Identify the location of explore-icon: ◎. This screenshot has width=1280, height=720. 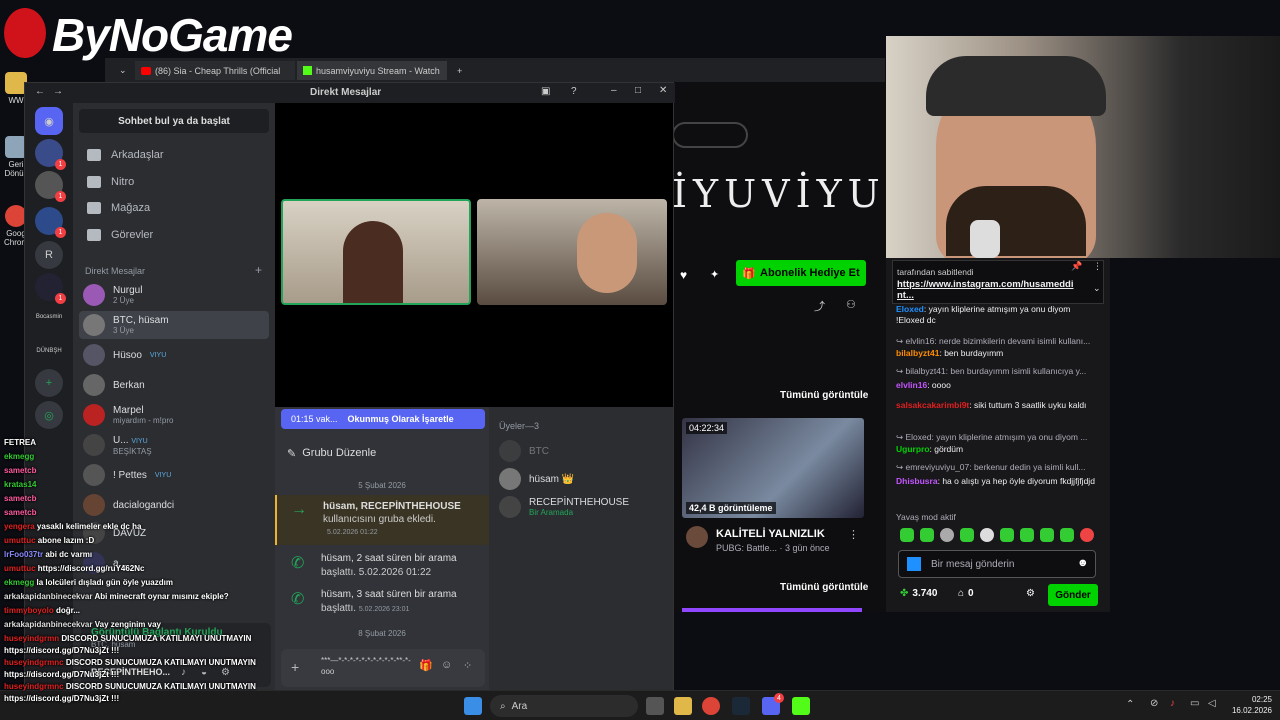
(49, 415).